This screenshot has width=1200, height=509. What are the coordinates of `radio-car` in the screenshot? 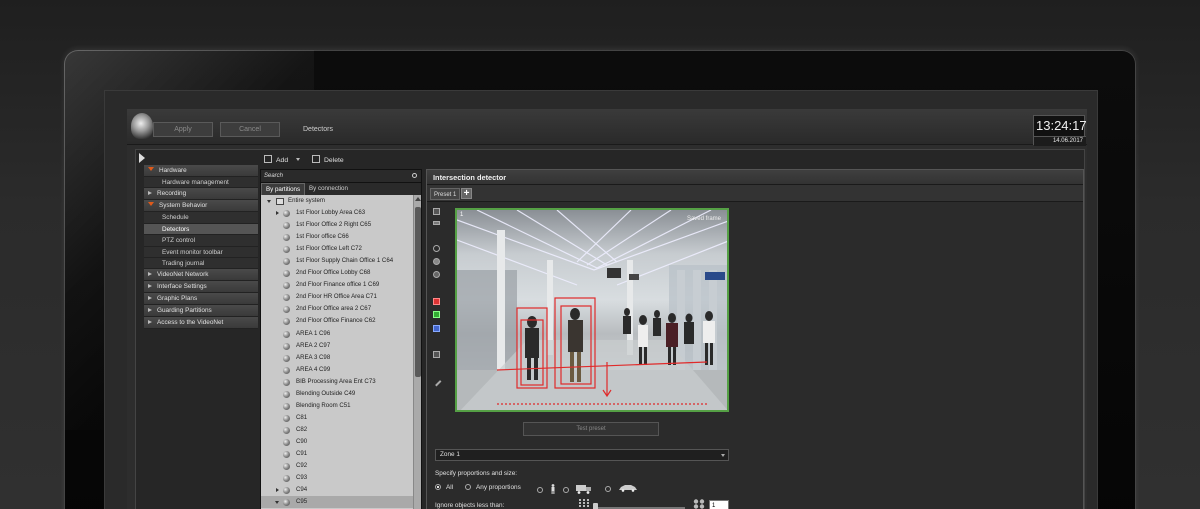 It's located at (621, 488).